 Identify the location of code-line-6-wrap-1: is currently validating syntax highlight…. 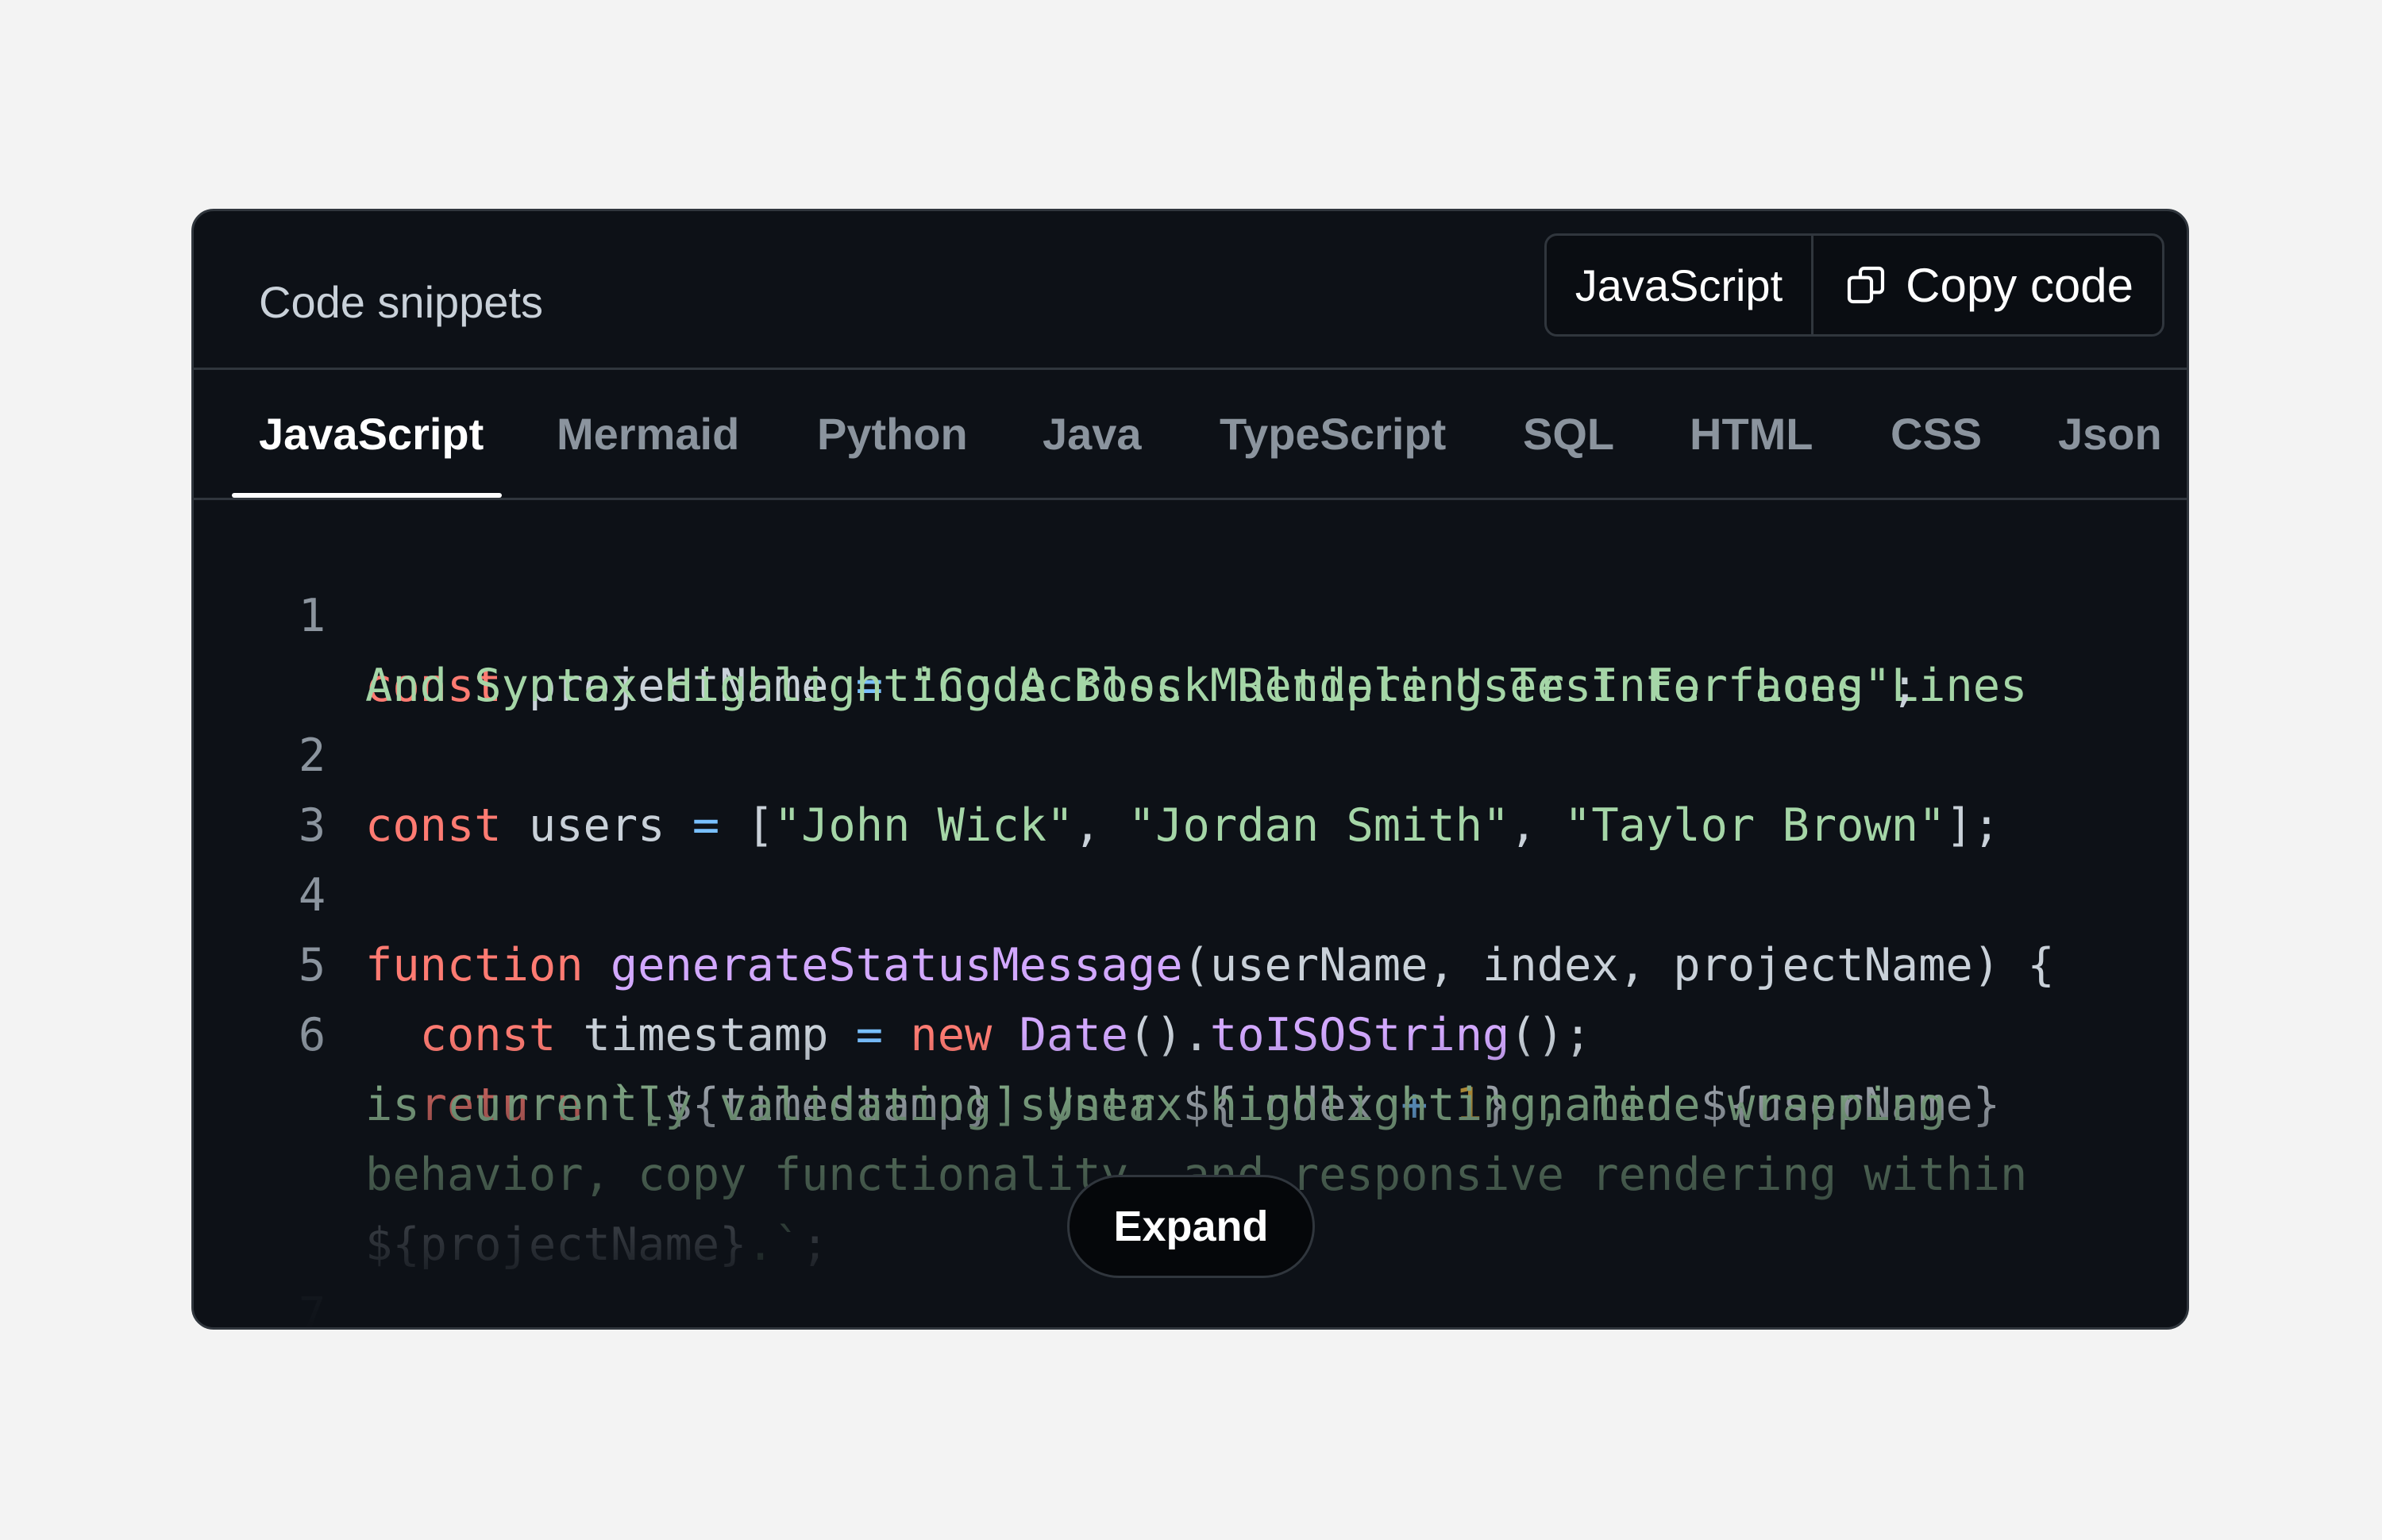
(1069, 1065).